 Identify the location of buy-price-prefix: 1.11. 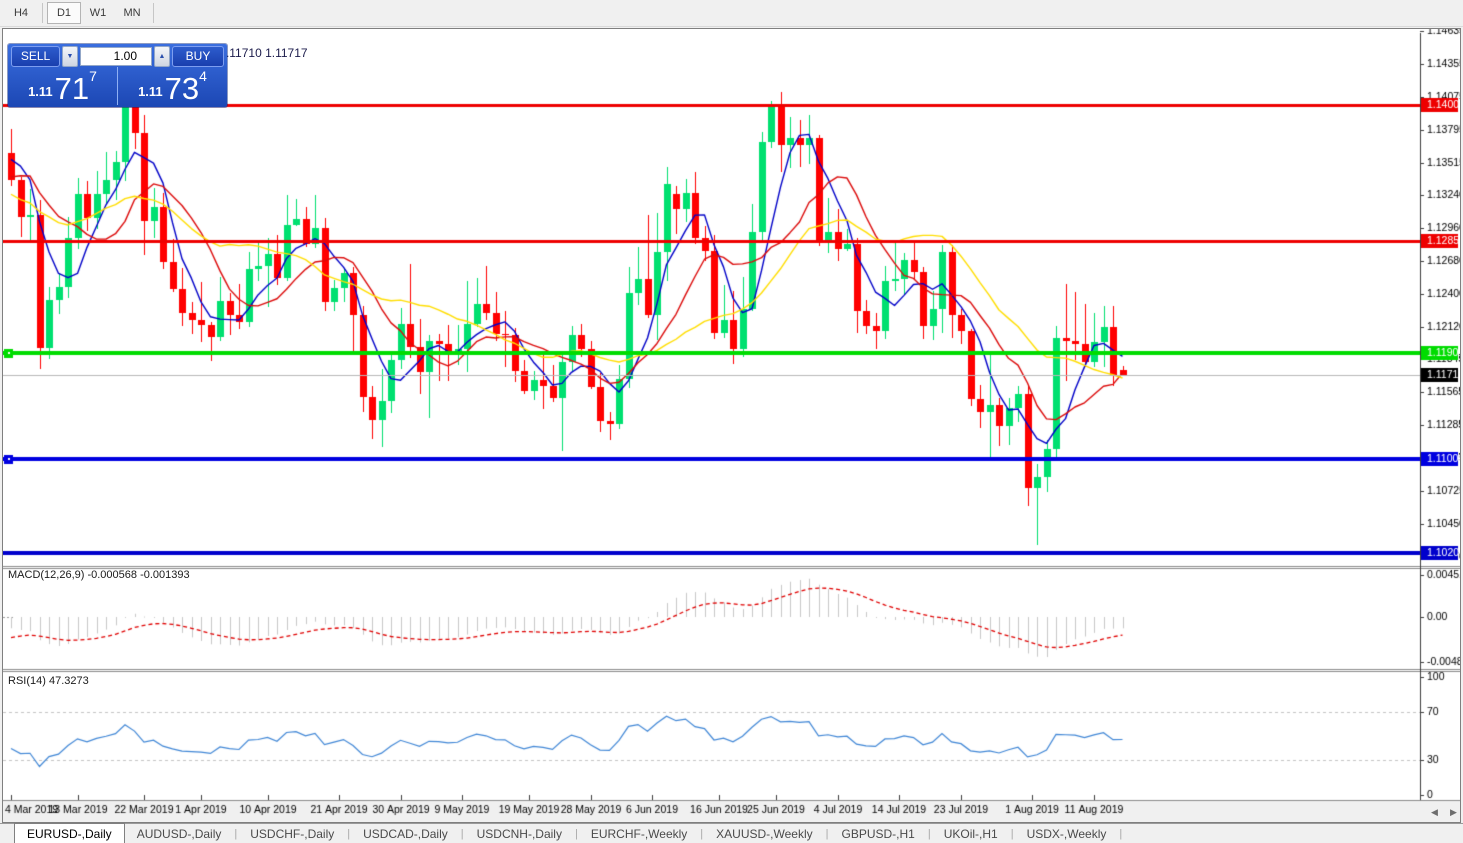
(150, 91).